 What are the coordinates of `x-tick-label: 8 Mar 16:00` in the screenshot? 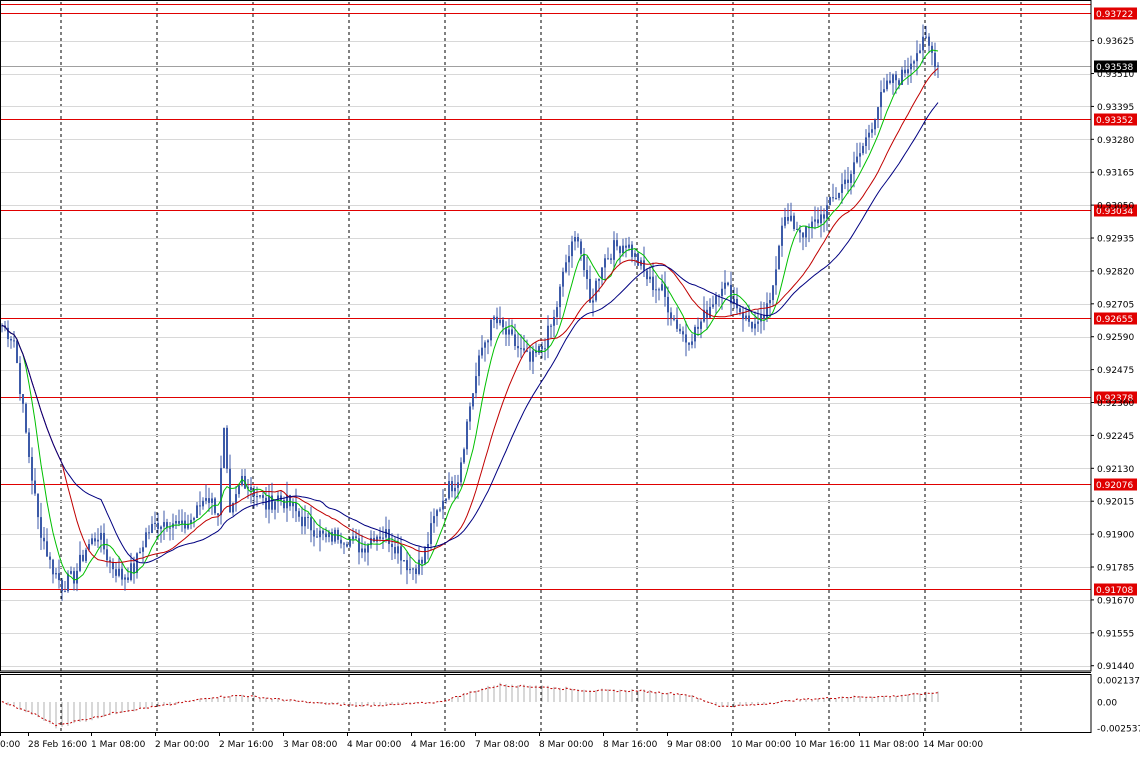 It's located at (630, 745).